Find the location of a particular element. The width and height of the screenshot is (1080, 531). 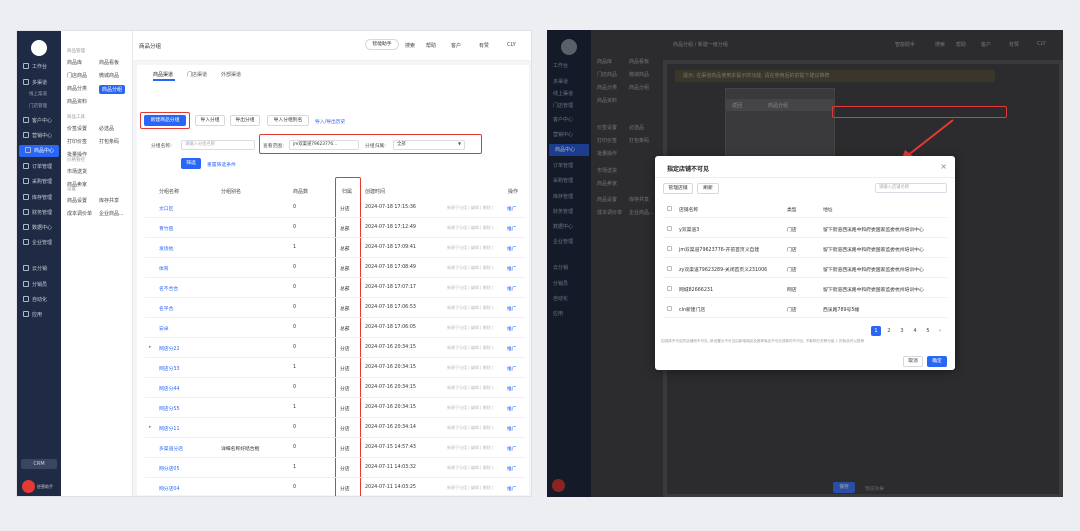

group-name-link: 网店分22 is located at coordinates (169, 348).